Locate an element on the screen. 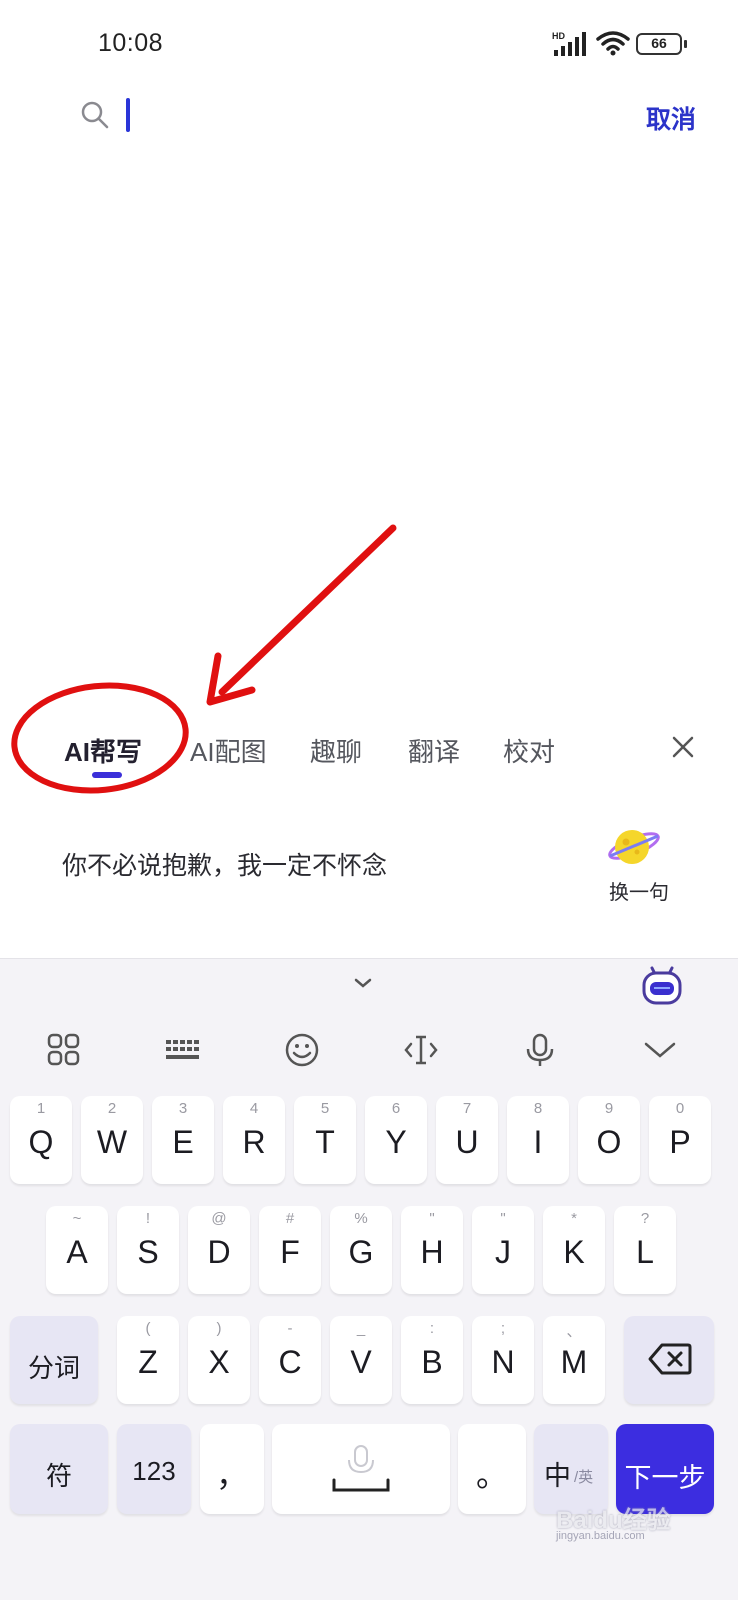  cancel-button: 取消 is located at coordinates (671, 118).